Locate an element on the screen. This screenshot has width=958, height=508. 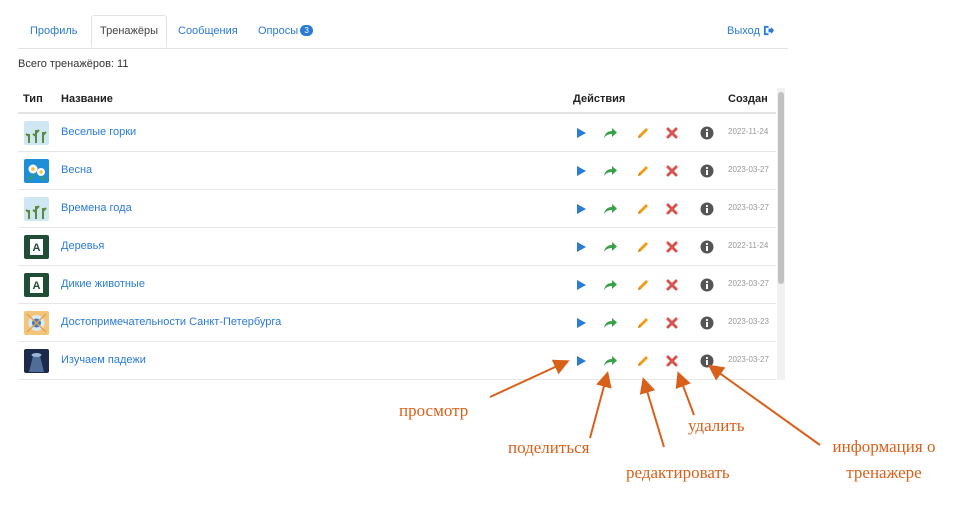
annotation-info-line1: информация о is located at coordinates (884, 446).